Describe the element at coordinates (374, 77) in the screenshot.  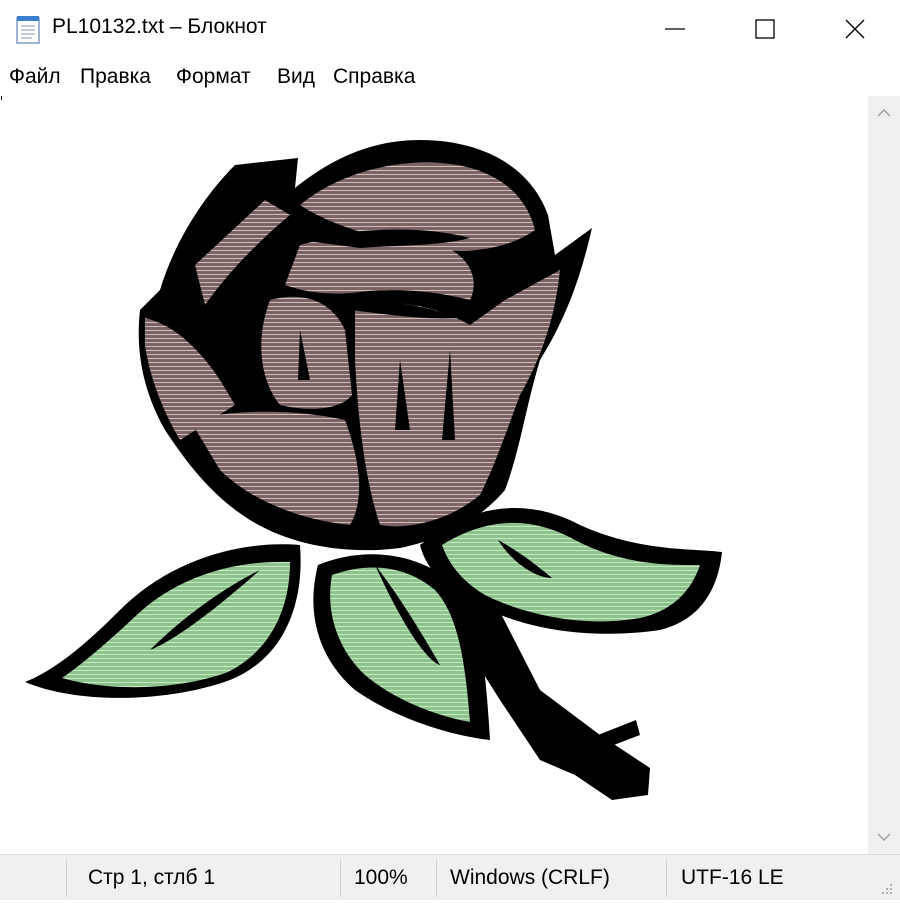
I see `menu-help: Справка` at that location.